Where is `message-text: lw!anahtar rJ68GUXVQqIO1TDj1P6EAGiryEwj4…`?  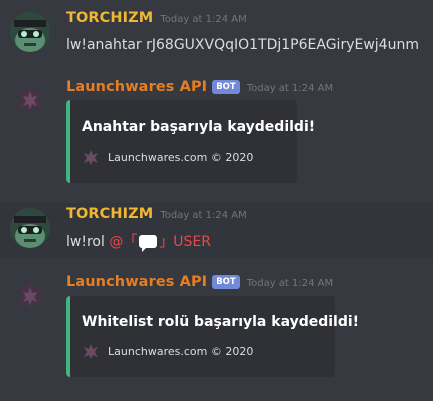 message-text: lw!anahtar rJ68GUXVQqIO1TDj1P6EAGiryEwj4… is located at coordinates (242, 45).